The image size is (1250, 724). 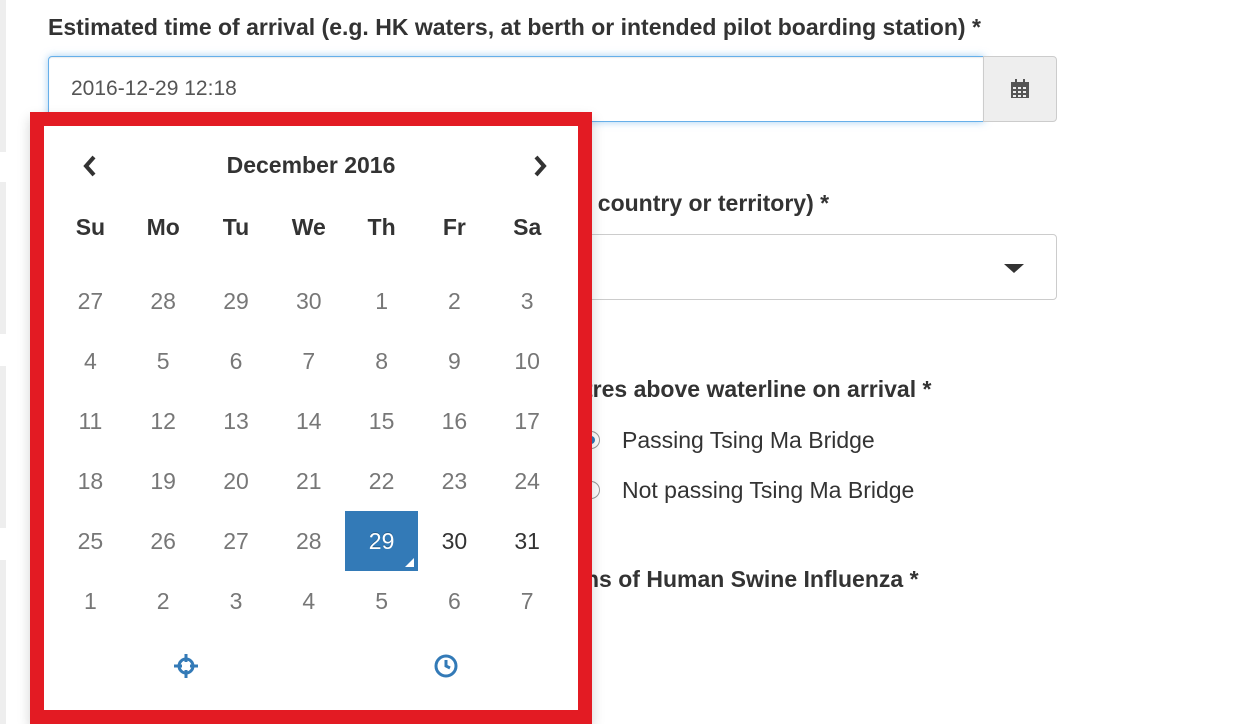 I want to click on calendar-toggle-button, so click(x=1020, y=89).